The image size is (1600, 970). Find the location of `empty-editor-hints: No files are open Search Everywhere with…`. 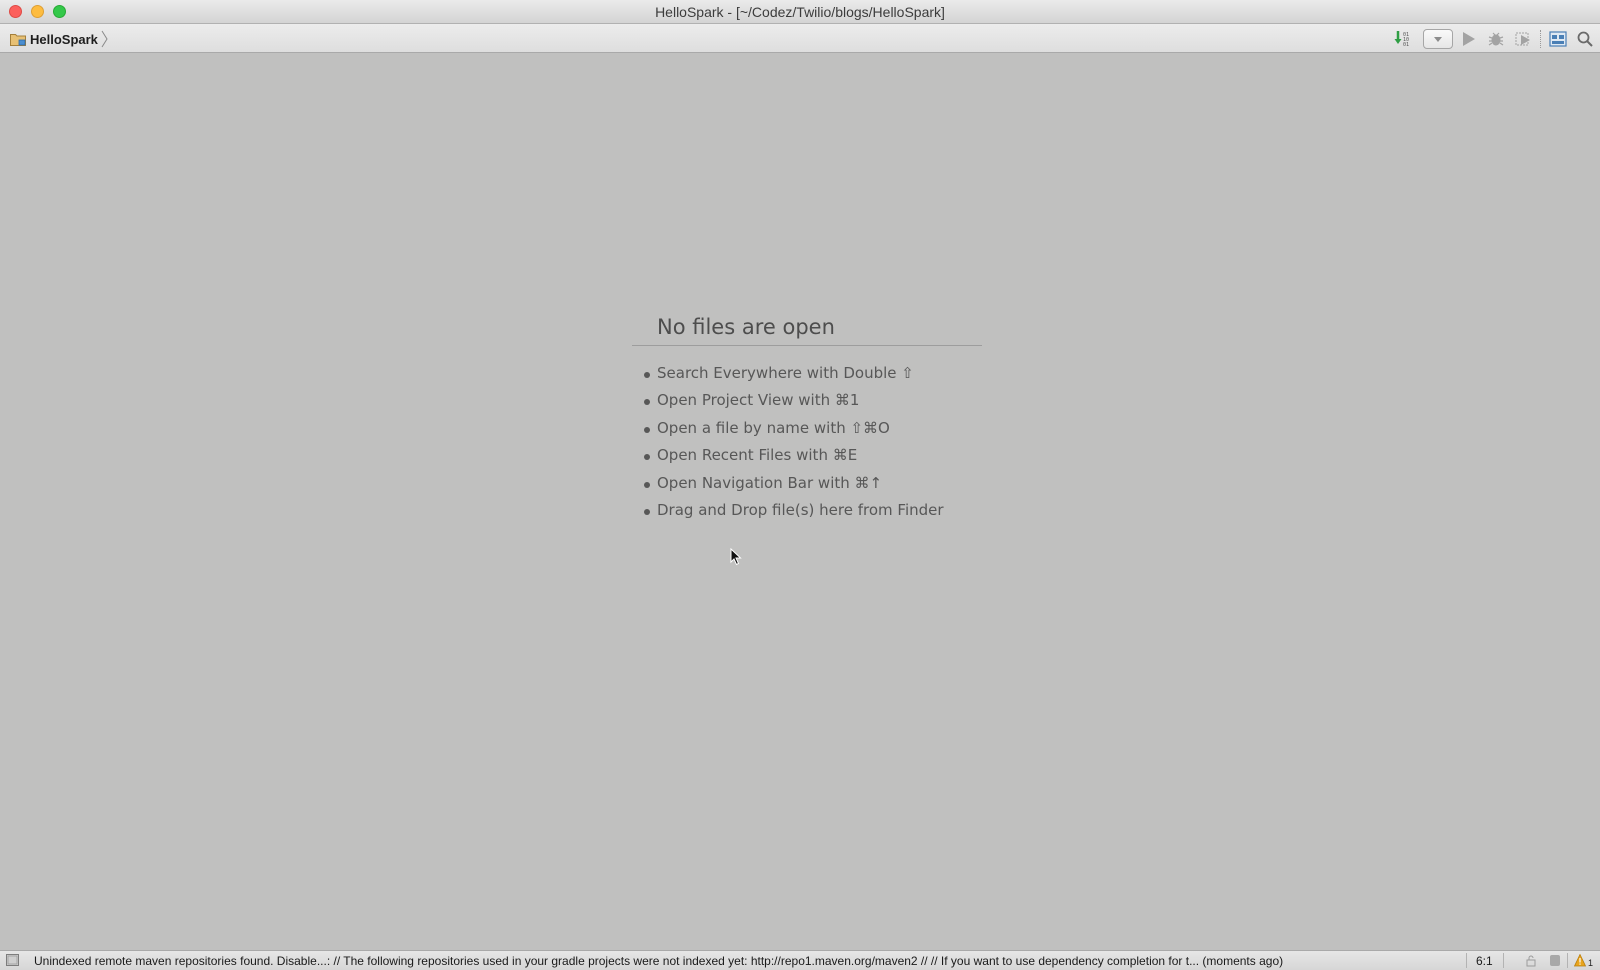

empty-editor-hints: No files are open Search Everywhere with… is located at coordinates (807, 418).